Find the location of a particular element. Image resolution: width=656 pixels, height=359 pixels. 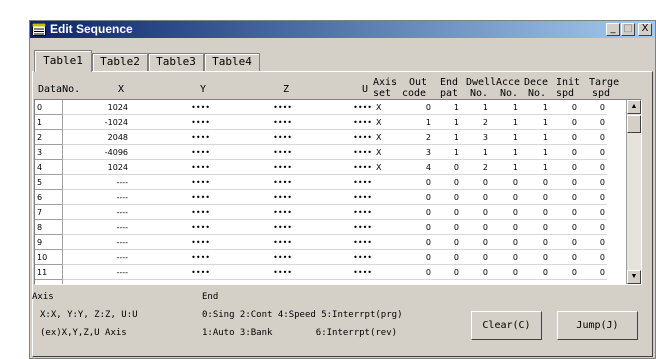

clear-button: Clear(C) is located at coordinates (506, 325).